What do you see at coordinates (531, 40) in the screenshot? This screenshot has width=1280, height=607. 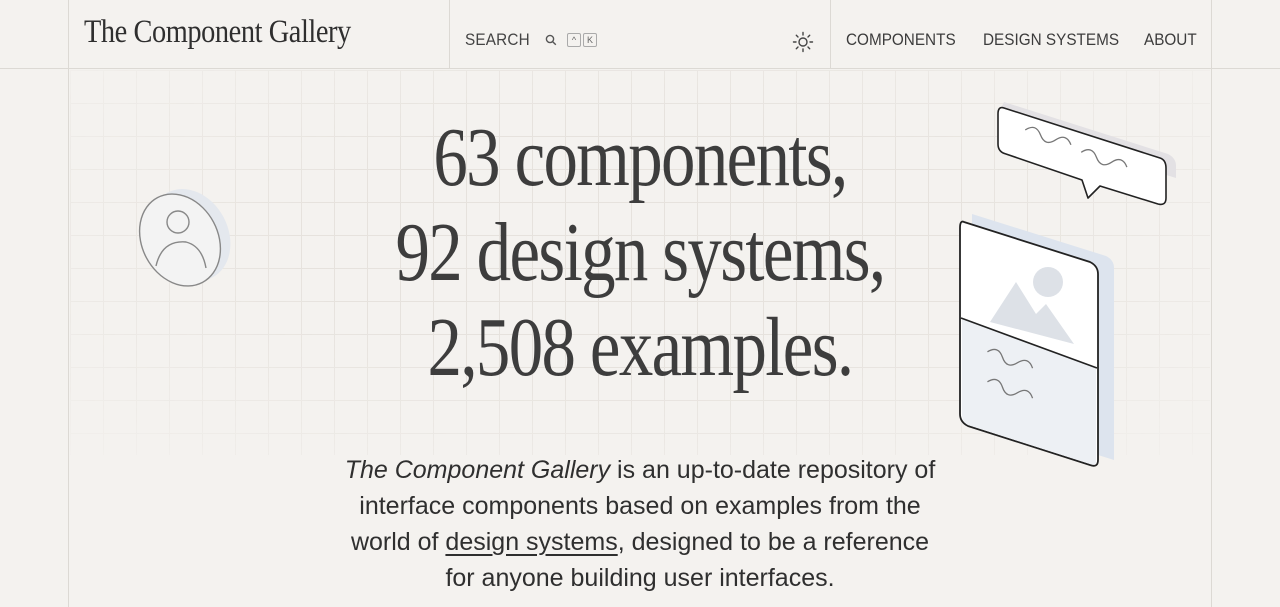 I see `search-button: SEARCH ^ K` at bounding box center [531, 40].